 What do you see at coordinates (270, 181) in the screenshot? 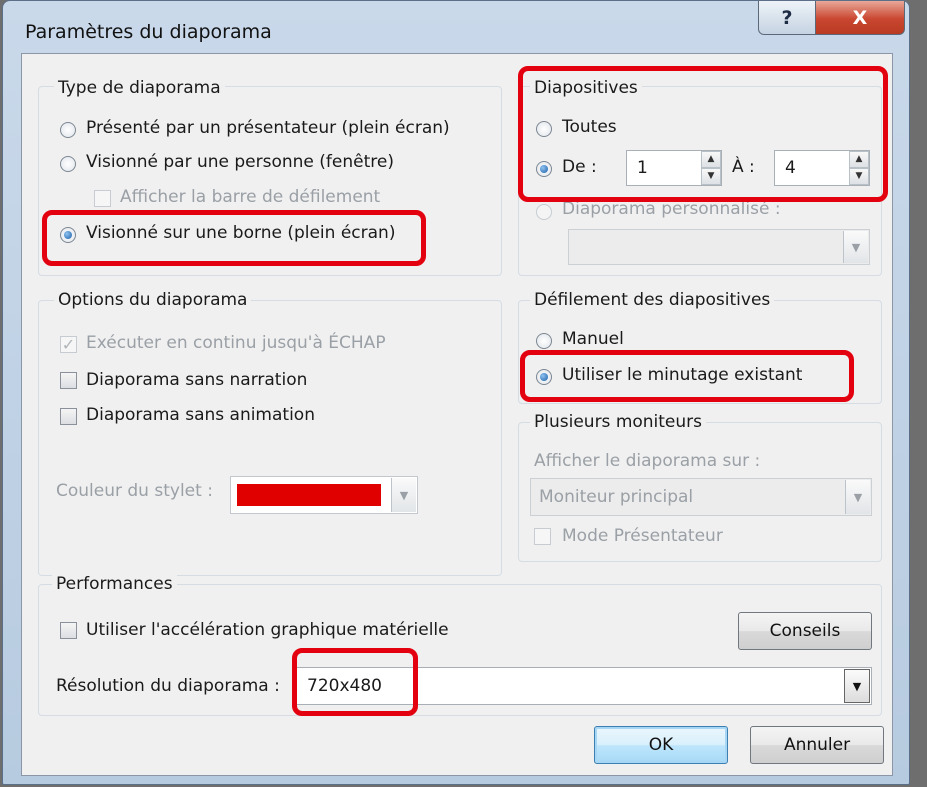
I see `slideshow-type-group` at bounding box center [270, 181].